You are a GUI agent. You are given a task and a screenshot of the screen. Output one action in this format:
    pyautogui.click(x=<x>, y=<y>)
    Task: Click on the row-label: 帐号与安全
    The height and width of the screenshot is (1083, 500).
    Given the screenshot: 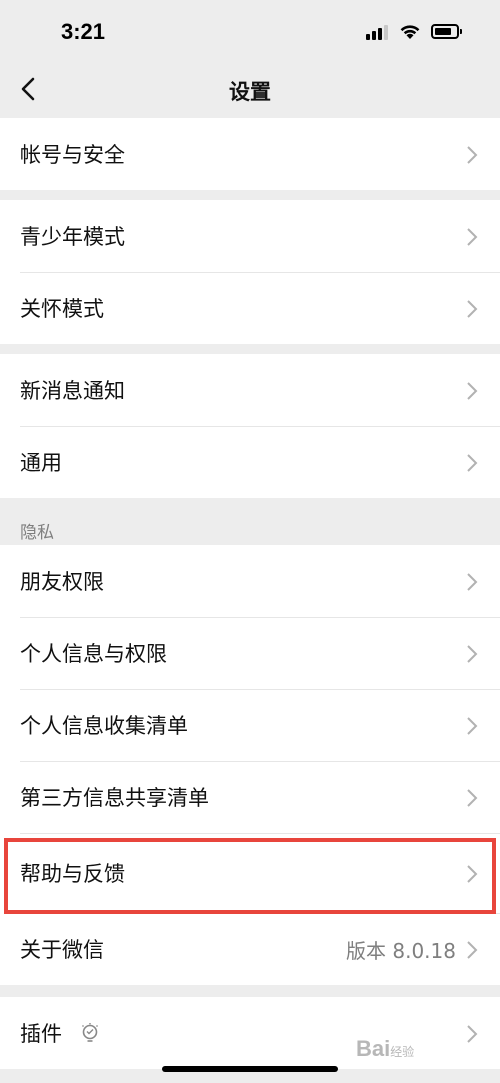 What is the action you would take?
    pyautogui.click(x=72, y=155)
    